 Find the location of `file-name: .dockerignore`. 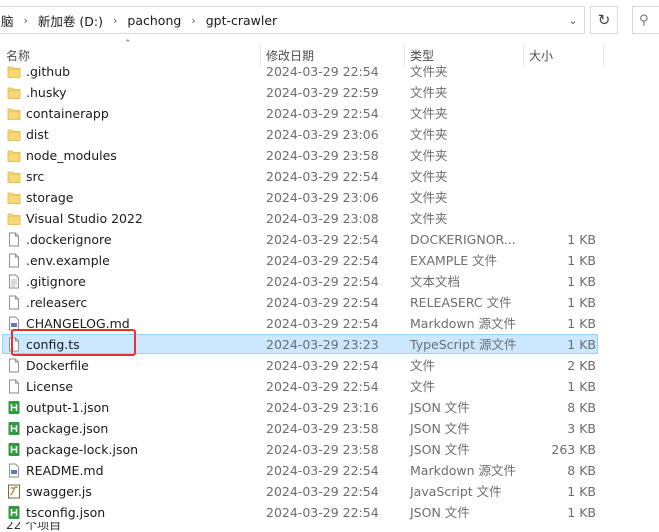

file-name: .dockerignore is located at coordinates (69, 239).